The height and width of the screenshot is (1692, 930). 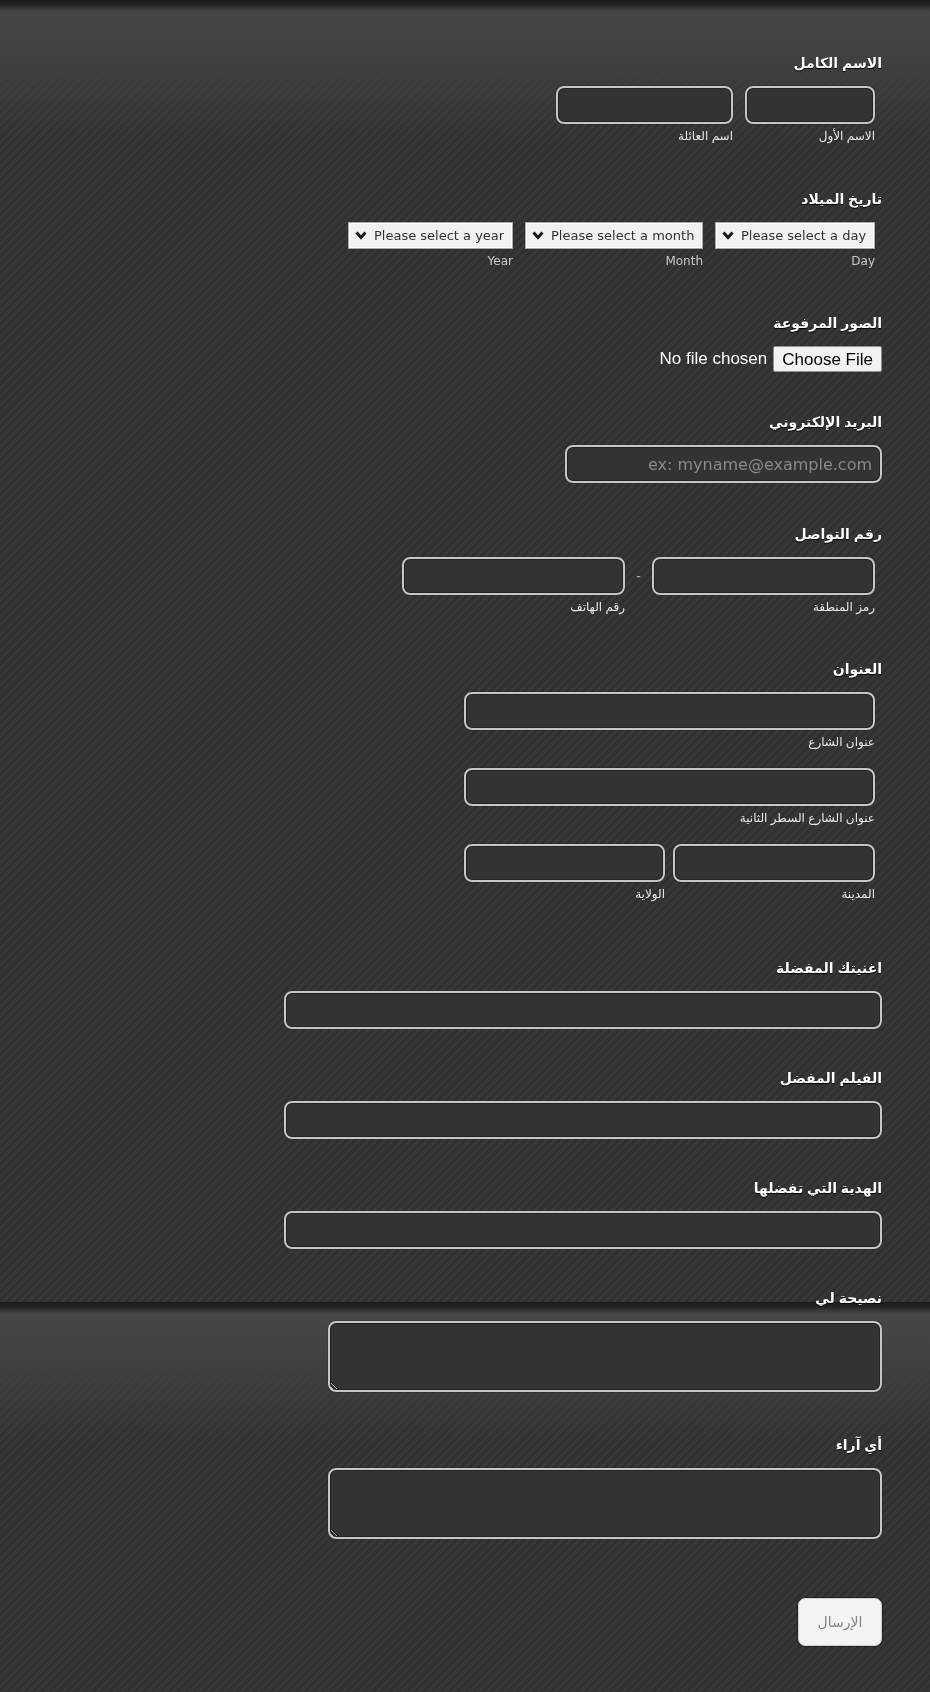 What do you see at coordinates (838, 534) in the screenshot?
I see `field-label: رقم التواصل` at bounding box center [838, 534].